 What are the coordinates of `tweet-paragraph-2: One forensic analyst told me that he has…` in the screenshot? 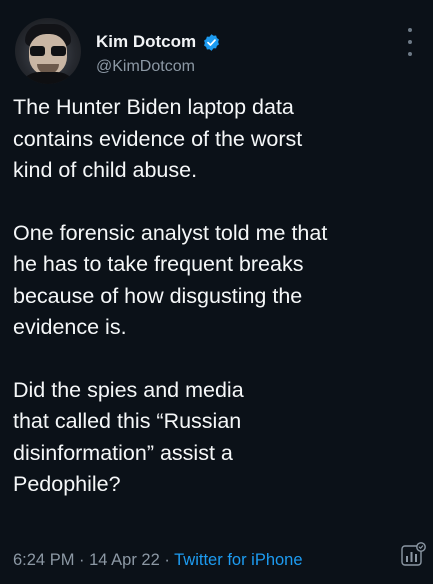 It's located at (170, 280).